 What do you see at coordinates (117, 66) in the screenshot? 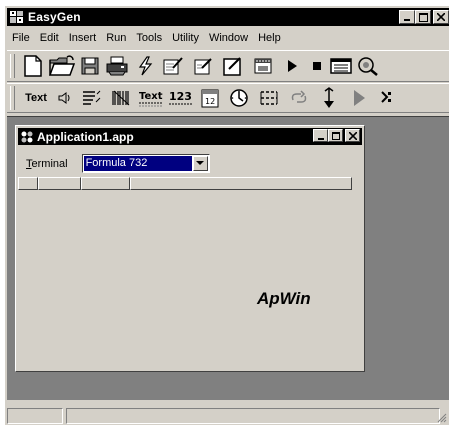
I see `print-icon` at bounding box center [117, 66].